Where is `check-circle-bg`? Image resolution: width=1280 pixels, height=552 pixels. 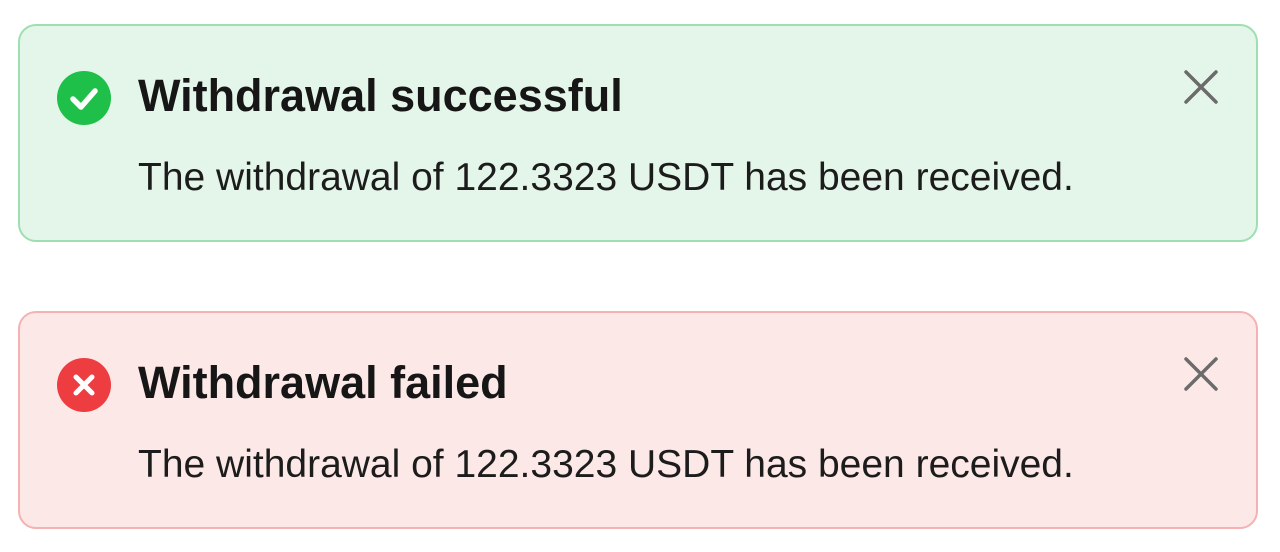 check-circle-bg is located at coordinates (84, 98).